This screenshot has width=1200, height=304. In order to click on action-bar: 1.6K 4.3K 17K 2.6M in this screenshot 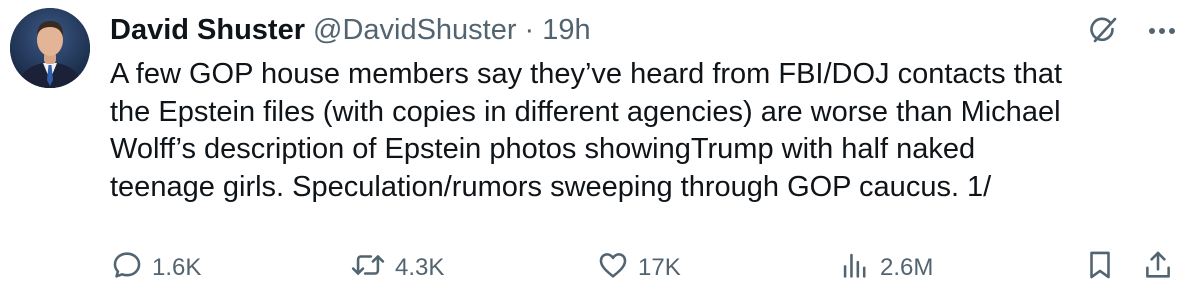, I will do `click(600, 268)`.